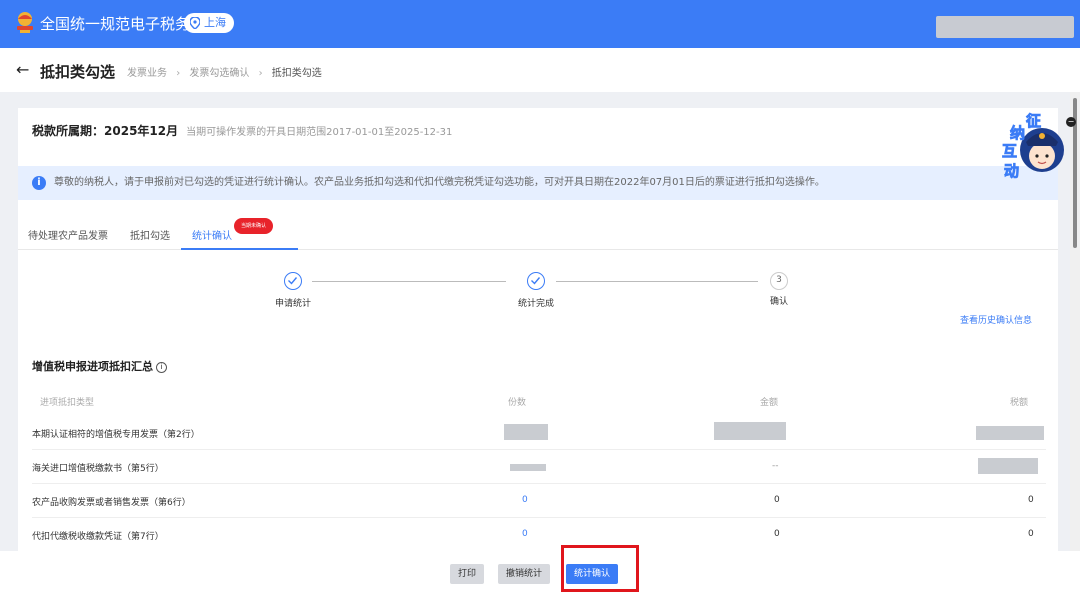  I want to click on app-title: 全国统一规范电子税务局, so click(123, 24).